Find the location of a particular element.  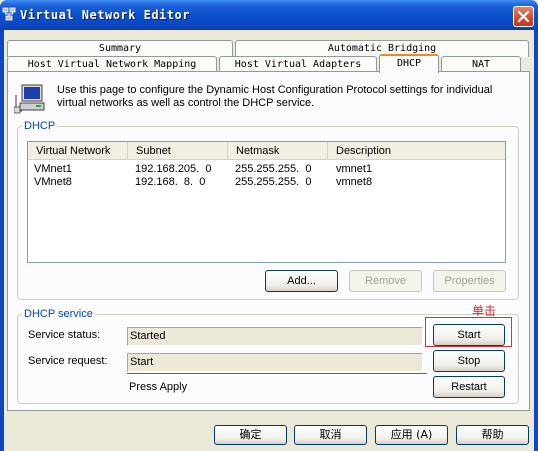

cell-description: vmnet8 is located at coordinates (354, 182).